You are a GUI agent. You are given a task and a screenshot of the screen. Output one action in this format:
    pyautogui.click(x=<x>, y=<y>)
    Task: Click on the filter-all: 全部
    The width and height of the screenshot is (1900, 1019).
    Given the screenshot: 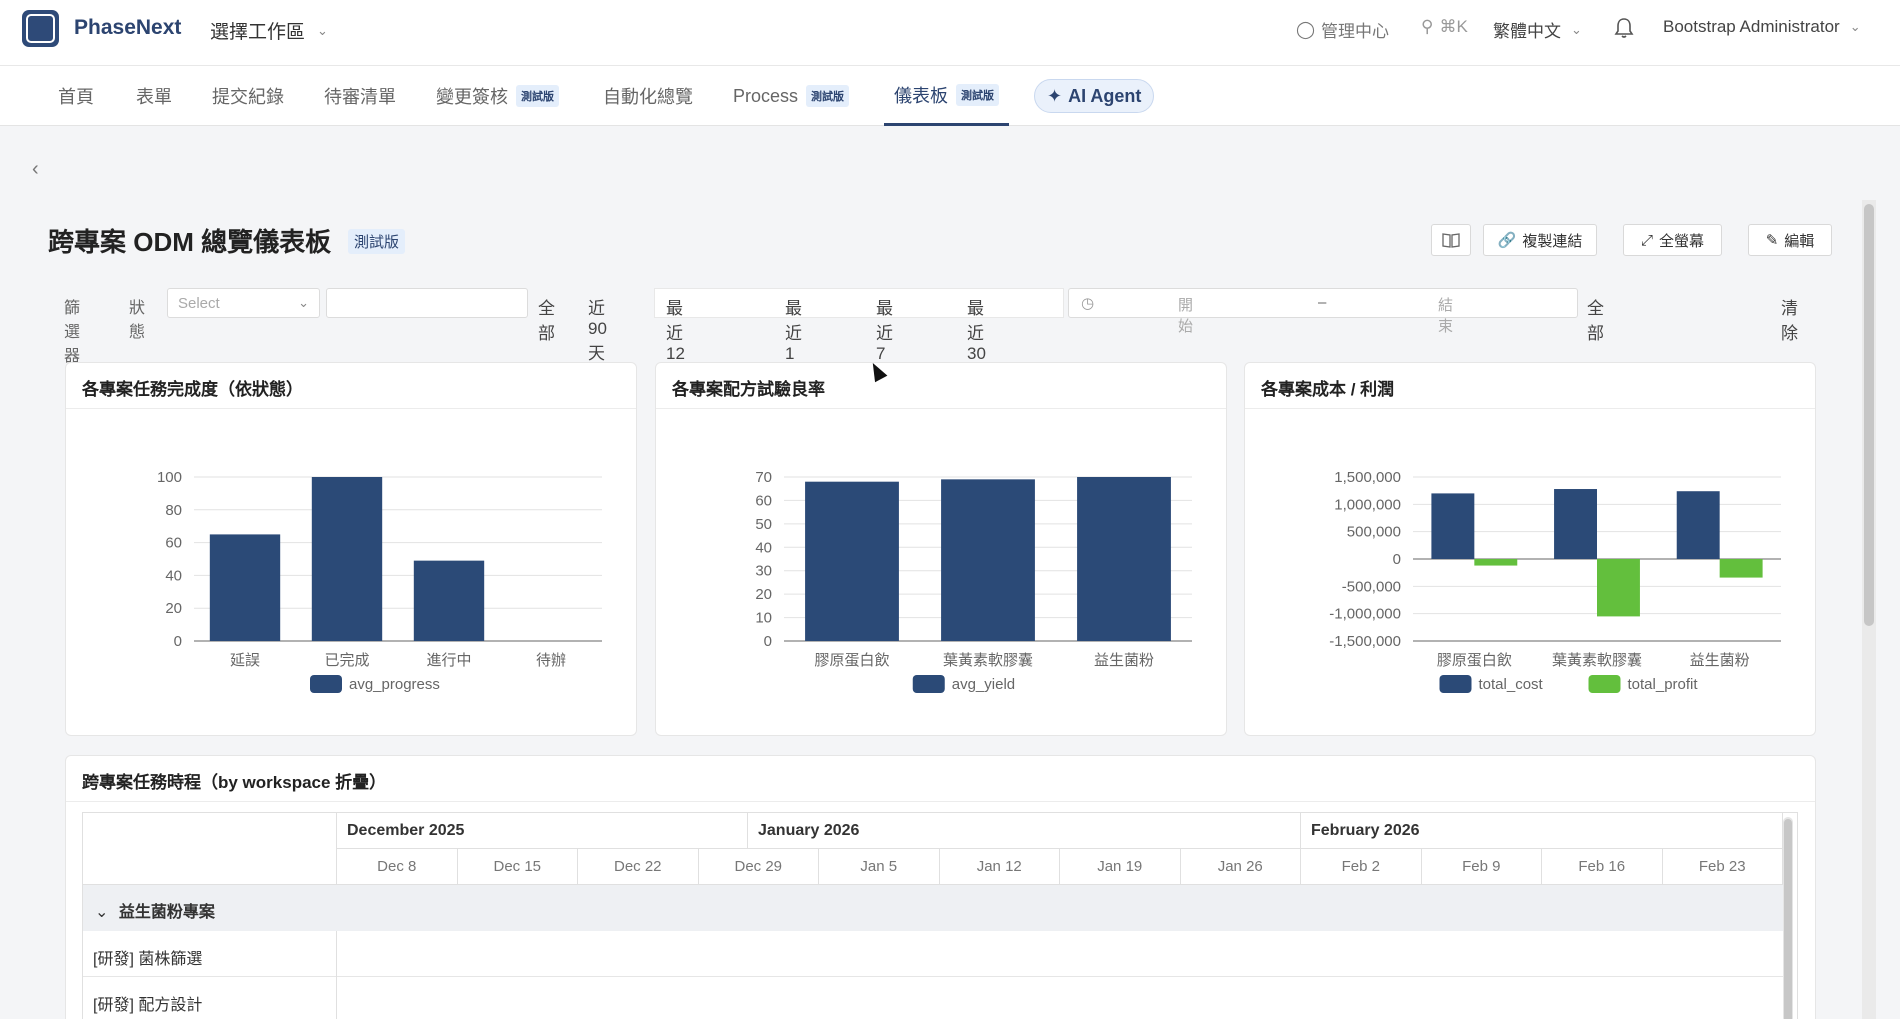 What is the action you would take?
    pyautogui.click(x=546, y=319)
    